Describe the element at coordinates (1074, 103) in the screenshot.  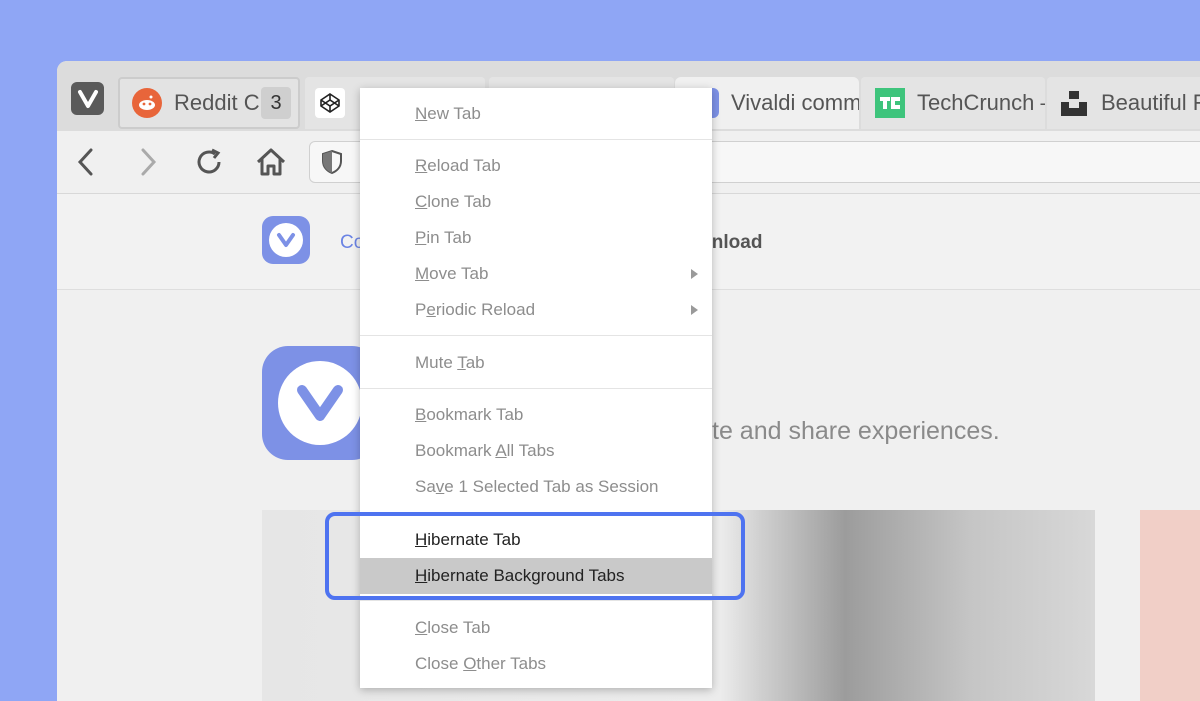
I see `unsplash-icon` at that location.